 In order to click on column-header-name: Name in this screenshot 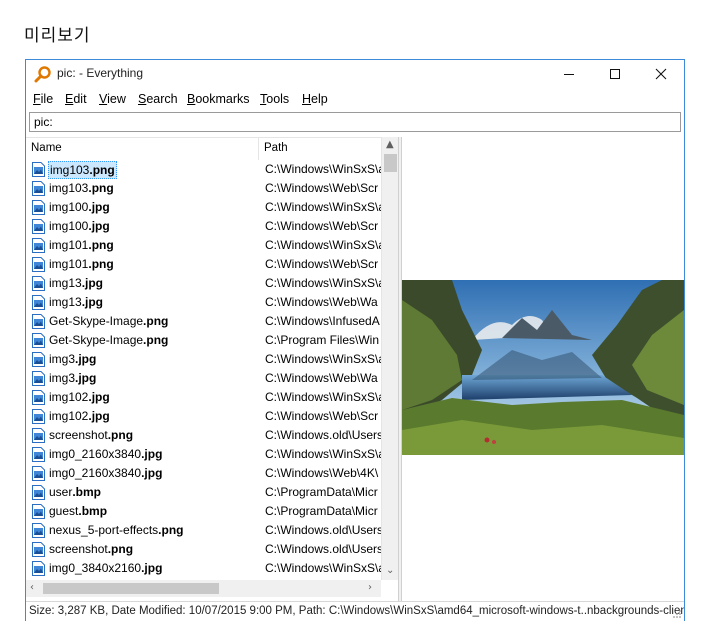, I will do `click(142, 149)`.